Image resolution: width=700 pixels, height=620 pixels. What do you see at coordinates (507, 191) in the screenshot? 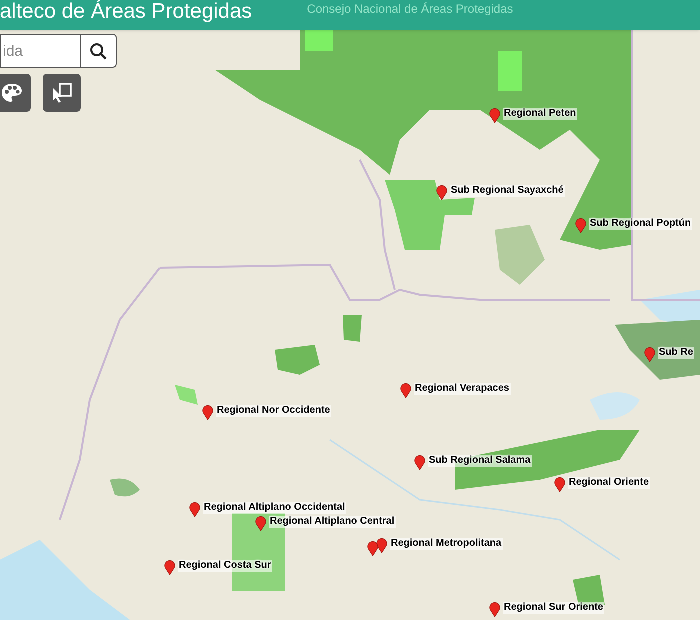
I see `pin-label: Sub Regional Sayaxché` at bounding box center [507, 191].